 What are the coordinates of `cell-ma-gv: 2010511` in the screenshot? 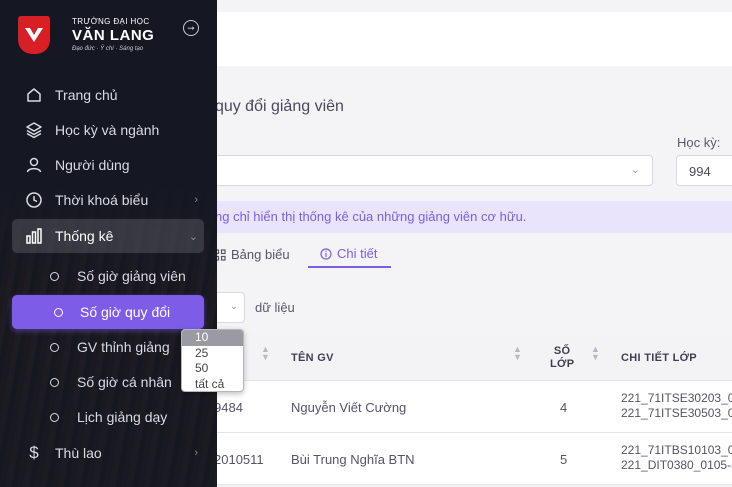 It's located at (239, 459).